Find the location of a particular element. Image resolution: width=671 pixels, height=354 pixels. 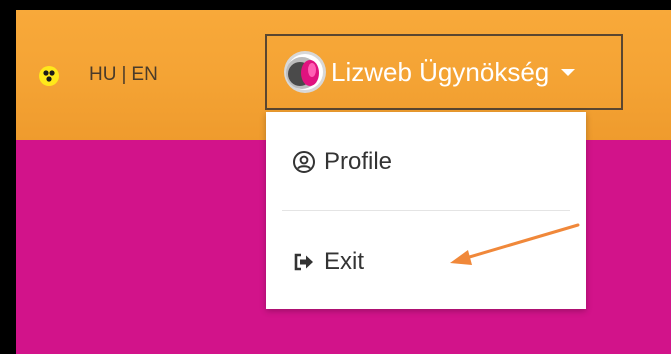

company-logo-icon is located at coordinates (305, 72).